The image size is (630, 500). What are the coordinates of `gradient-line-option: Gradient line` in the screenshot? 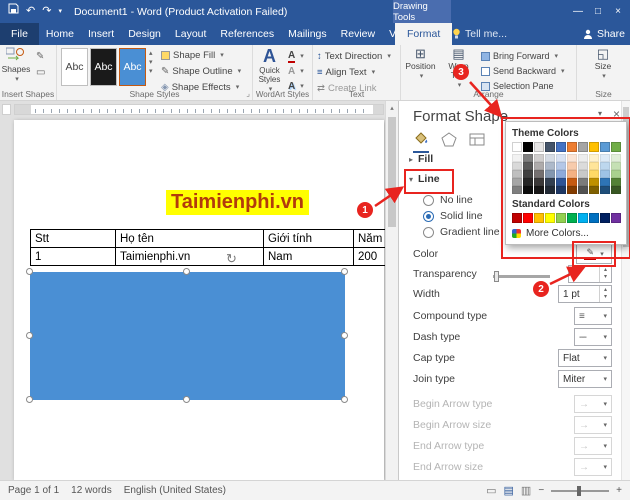 It's located at (461, 232).